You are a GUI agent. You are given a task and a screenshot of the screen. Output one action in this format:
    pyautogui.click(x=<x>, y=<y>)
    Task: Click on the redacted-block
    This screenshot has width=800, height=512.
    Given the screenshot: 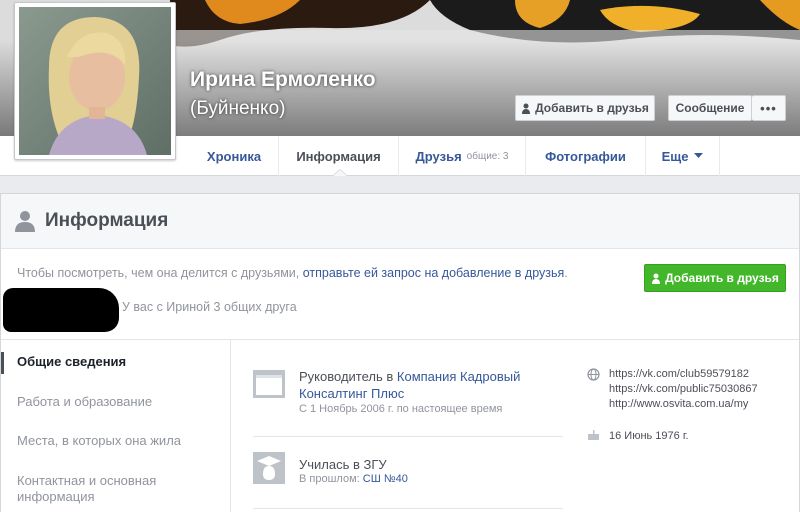 What is the action you would take?
    pyautogui.click(x=61, y=310)
    